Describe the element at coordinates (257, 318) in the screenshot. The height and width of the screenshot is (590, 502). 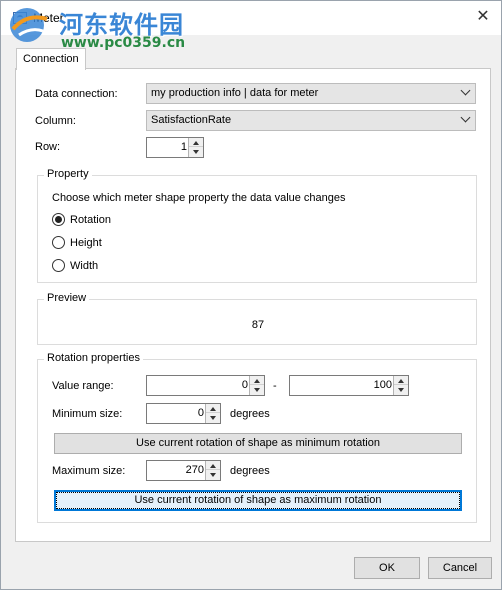
I see `preview-group: Preview 87` at that location.